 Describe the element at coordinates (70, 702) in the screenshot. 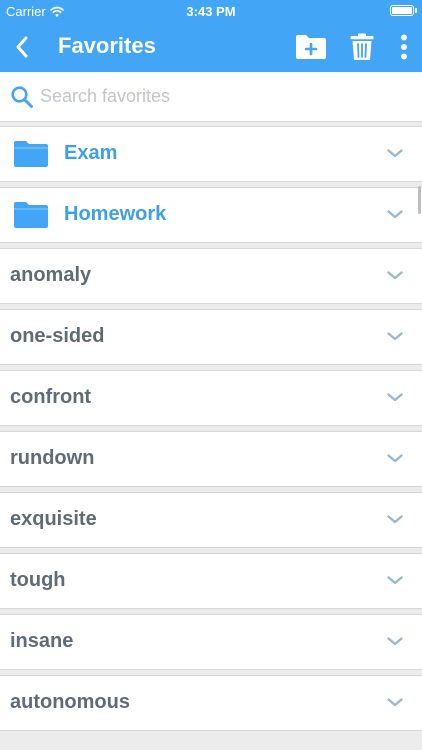

I see `word-label: autonomous` at that location.